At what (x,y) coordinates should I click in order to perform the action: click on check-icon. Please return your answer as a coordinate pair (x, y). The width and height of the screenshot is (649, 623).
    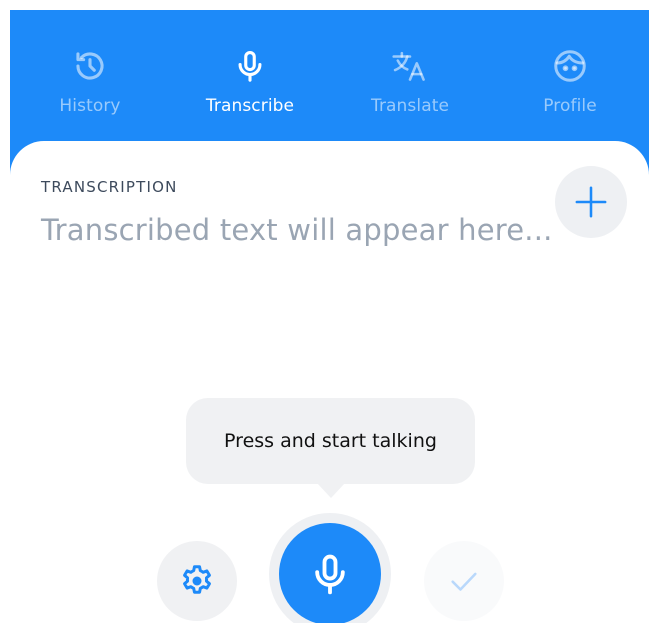
    Looking at the image, I should click on (464, 581).